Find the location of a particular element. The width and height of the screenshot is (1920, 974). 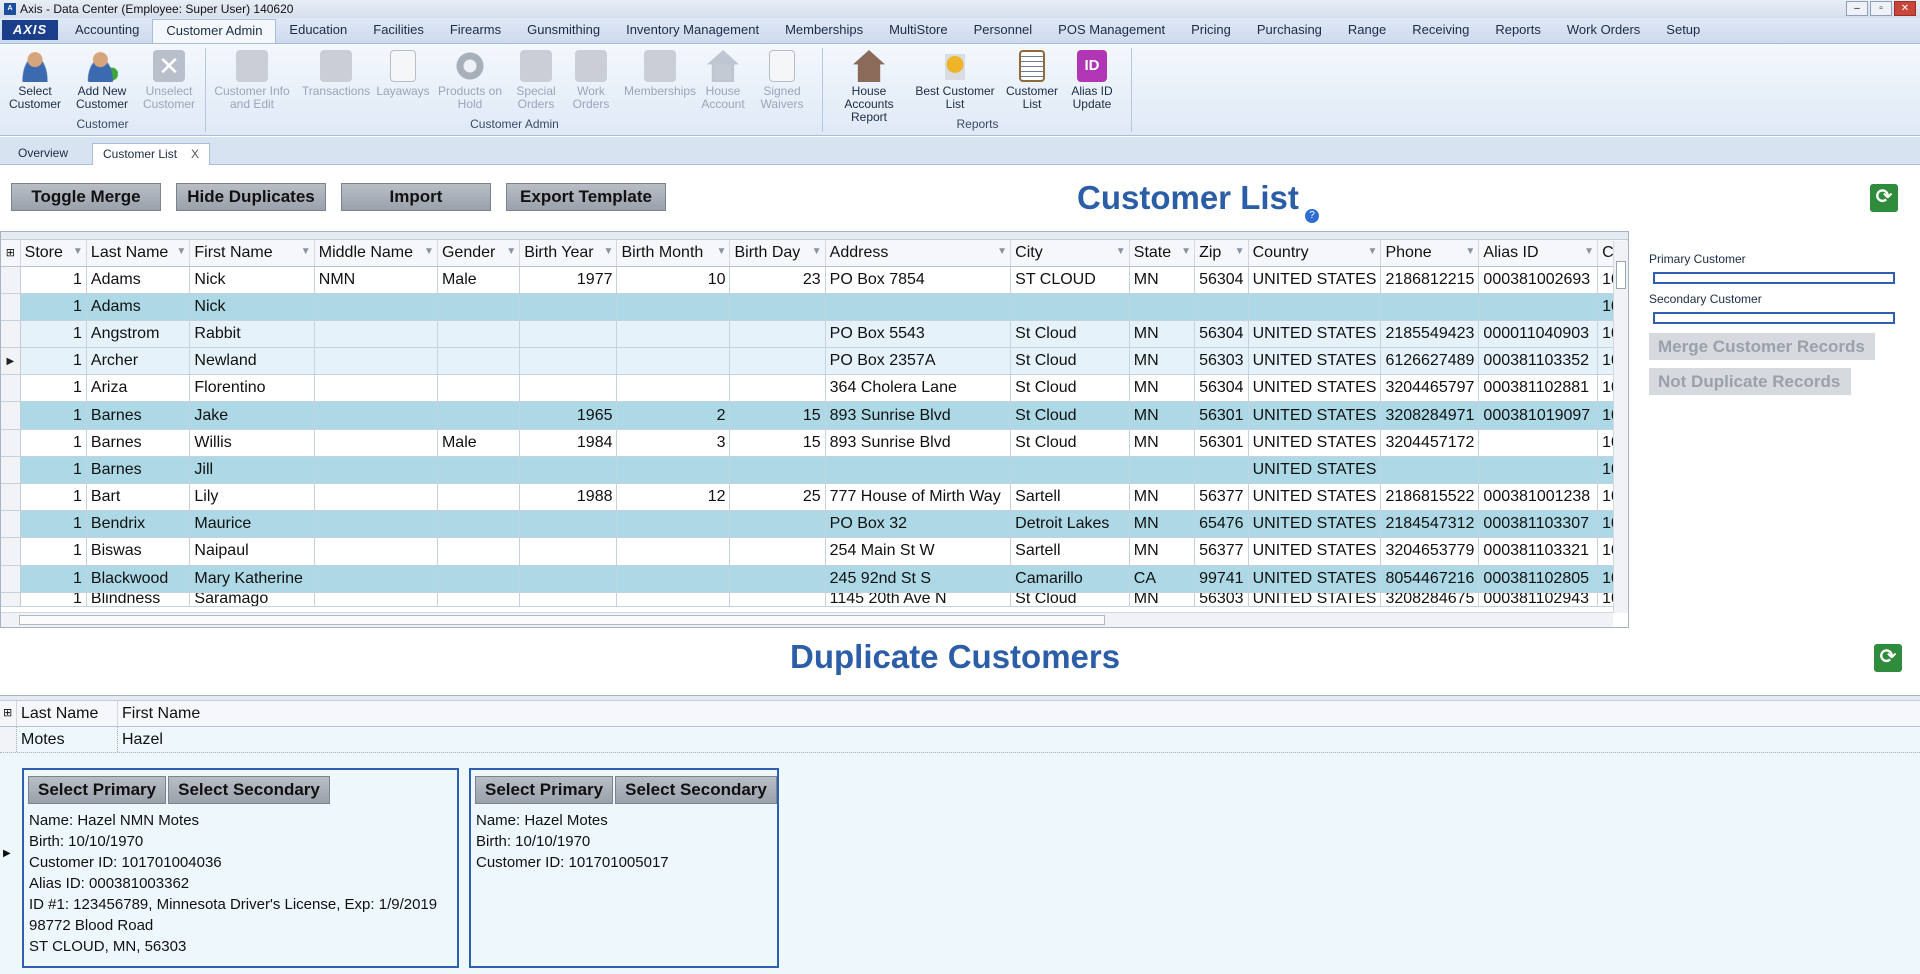

column-header-city: City ▼ is located at coordinates (1070, 253).